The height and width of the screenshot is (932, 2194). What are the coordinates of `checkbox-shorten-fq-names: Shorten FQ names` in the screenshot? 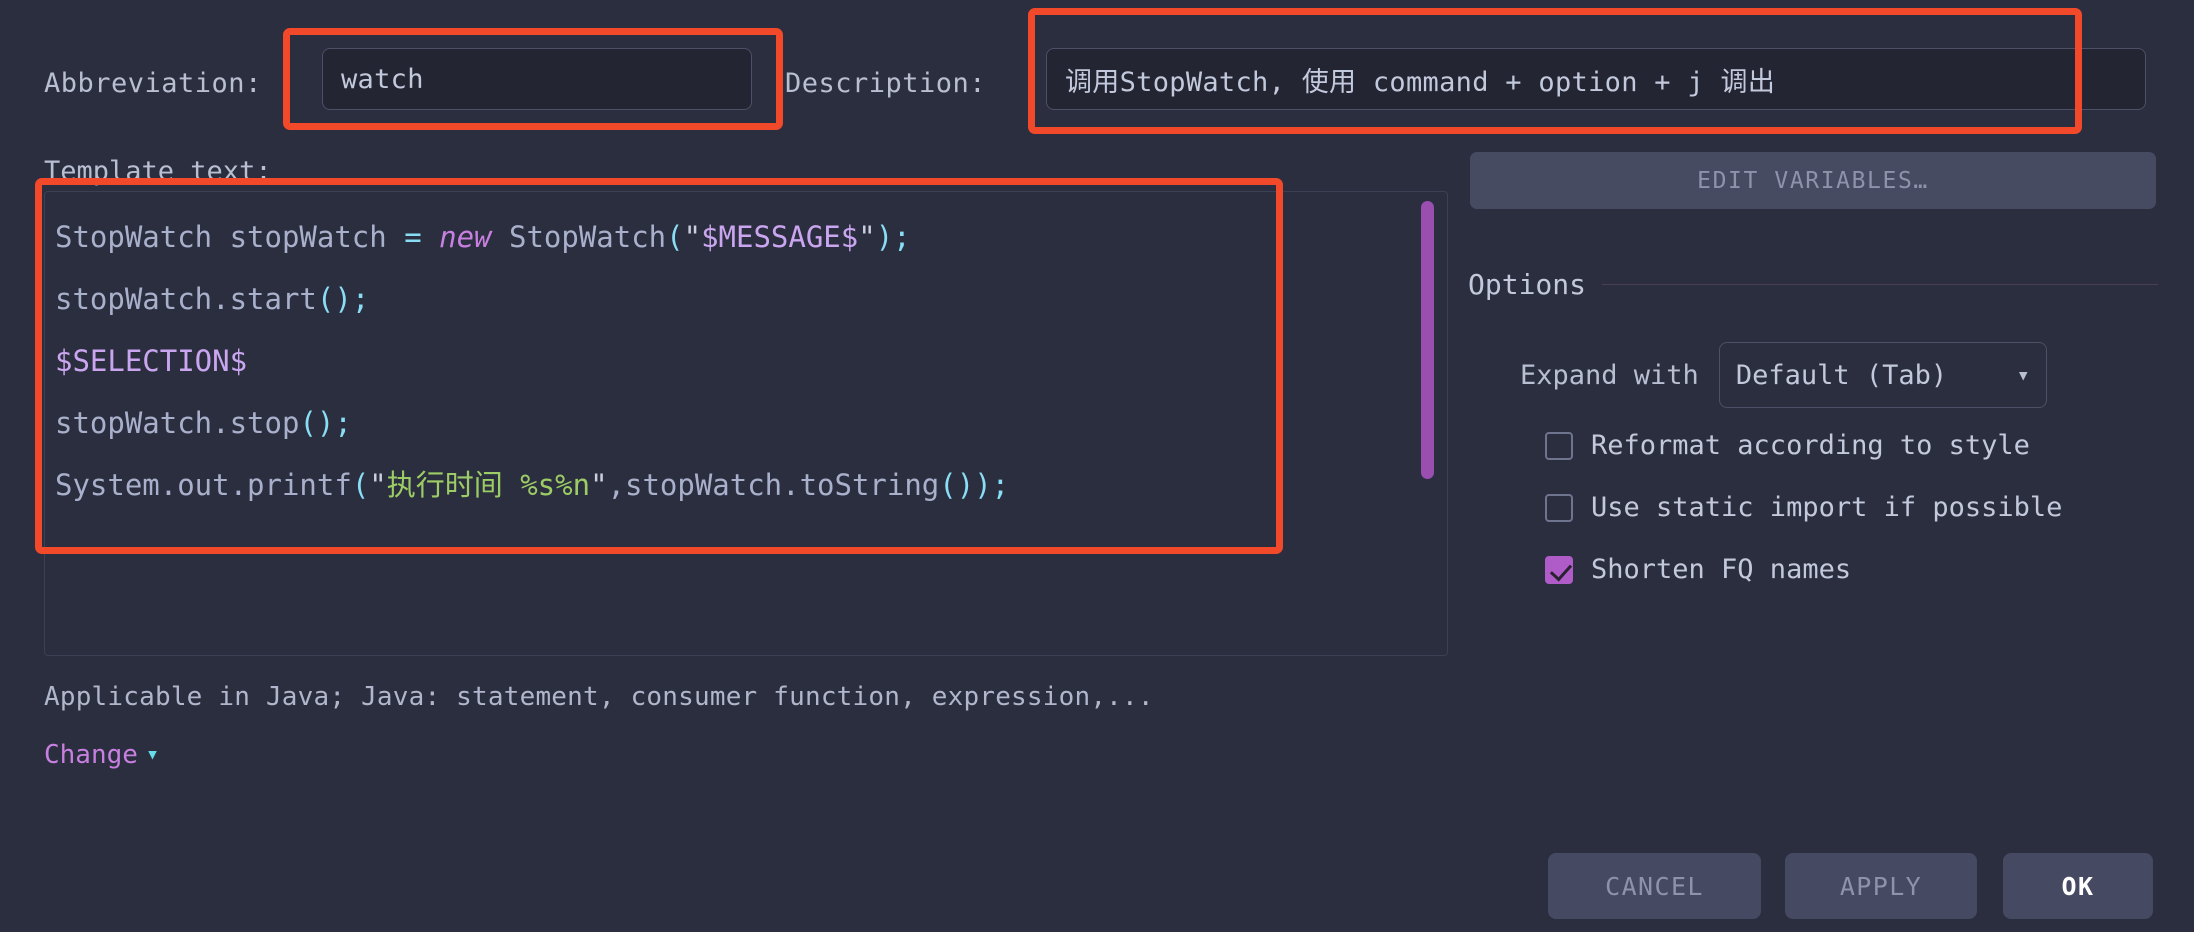 It's located at (1698, 569).